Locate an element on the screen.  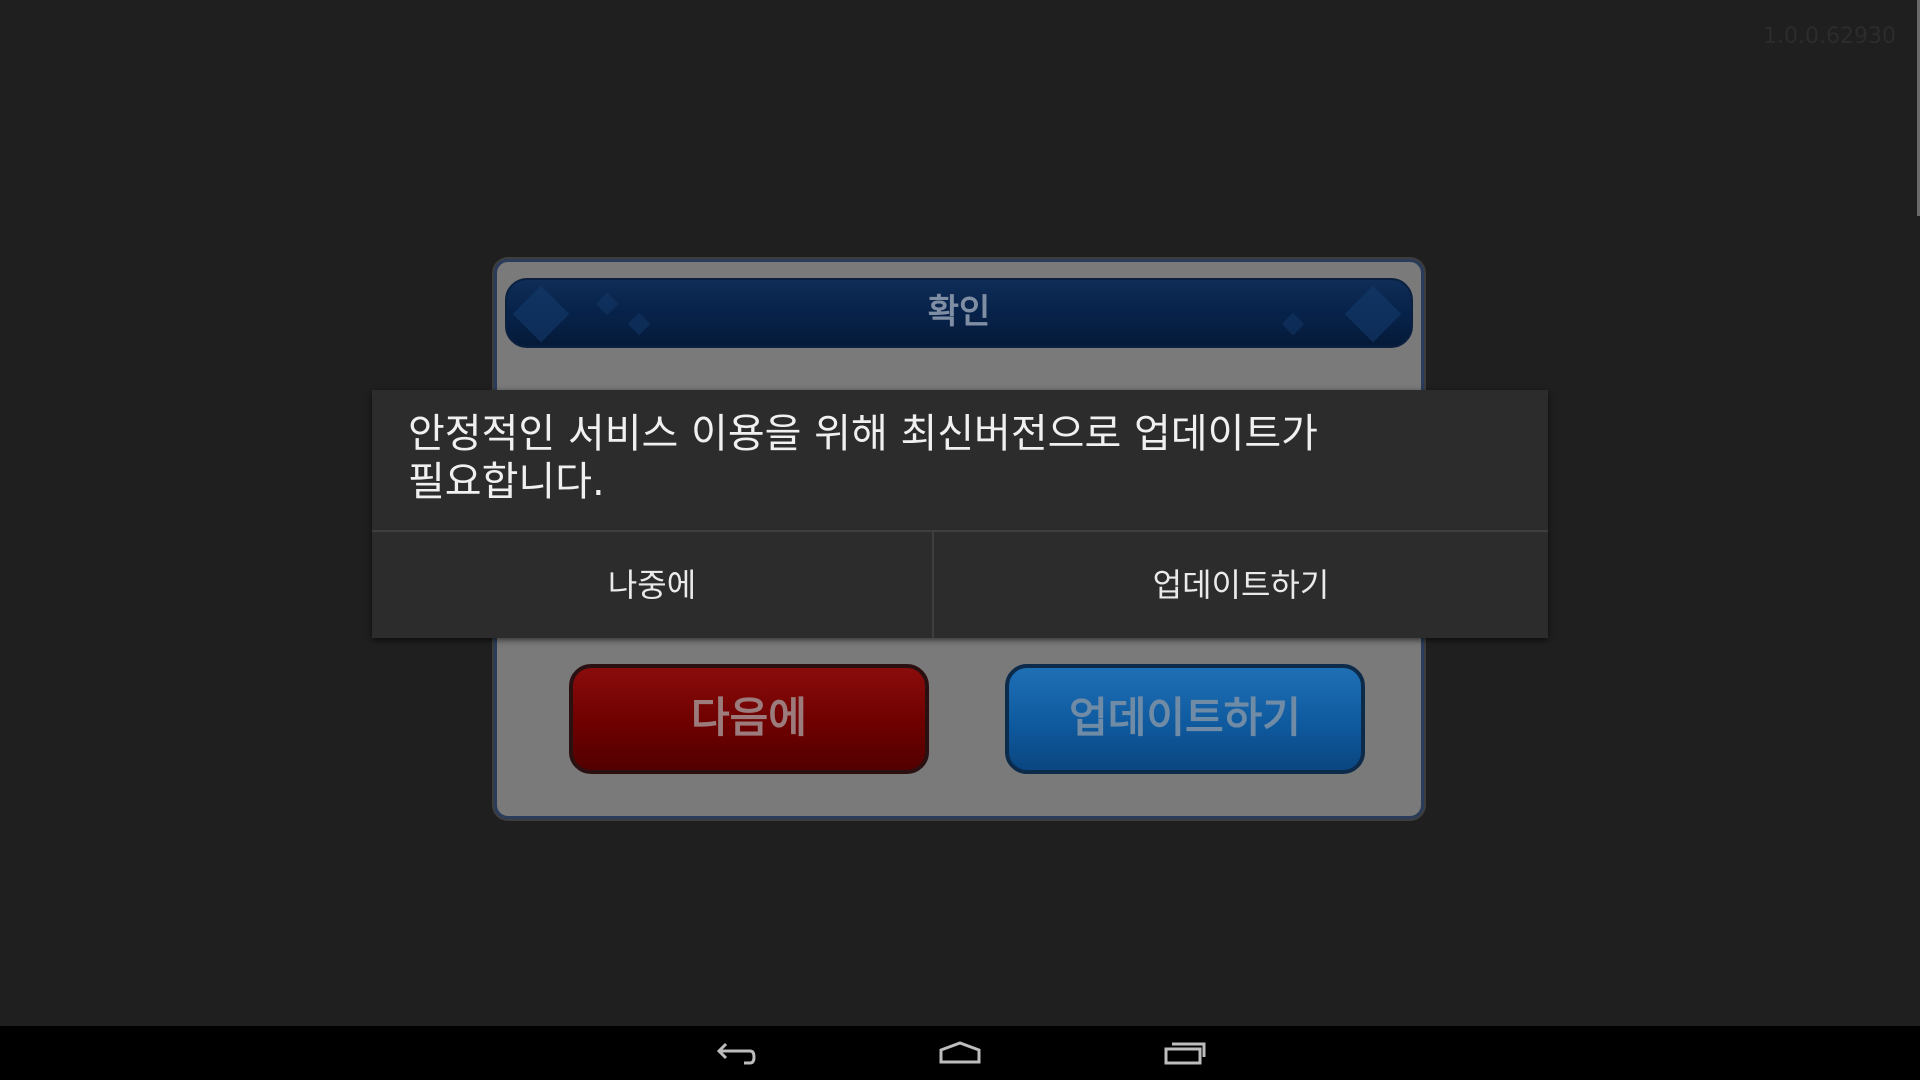
home-icon is located at coordinates (960, 1053).